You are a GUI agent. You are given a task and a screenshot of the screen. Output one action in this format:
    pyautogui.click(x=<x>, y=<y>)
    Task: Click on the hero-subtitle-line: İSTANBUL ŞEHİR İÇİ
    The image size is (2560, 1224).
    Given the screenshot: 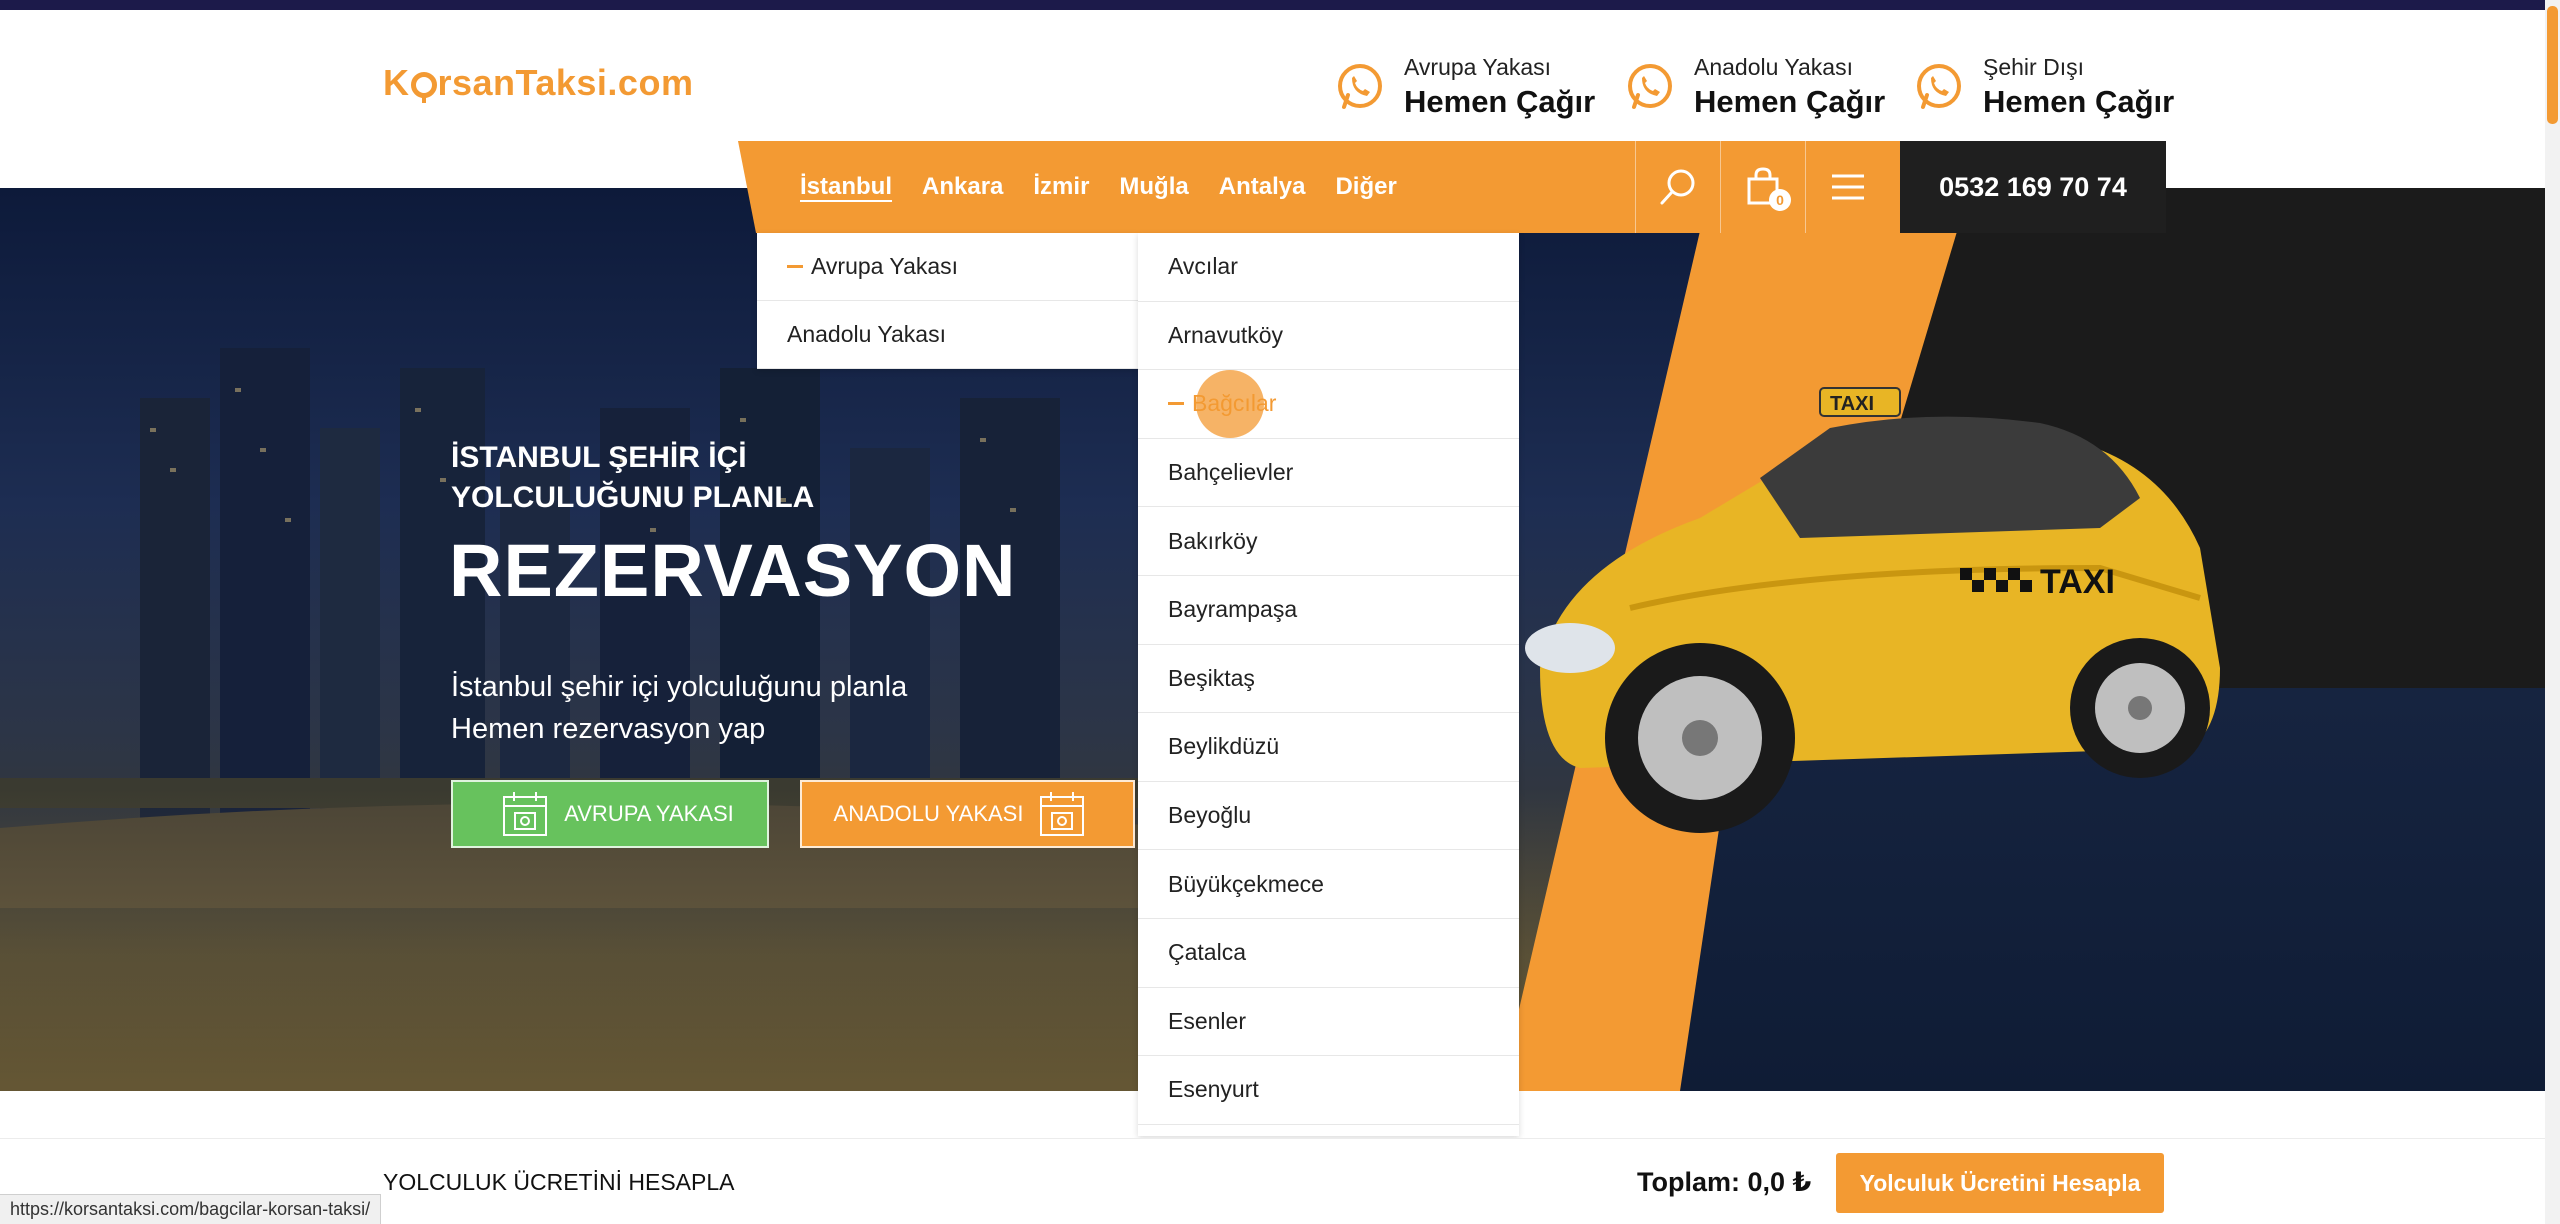 What is the action you would take?
    pyautogui.click(x=599, y=457)
    